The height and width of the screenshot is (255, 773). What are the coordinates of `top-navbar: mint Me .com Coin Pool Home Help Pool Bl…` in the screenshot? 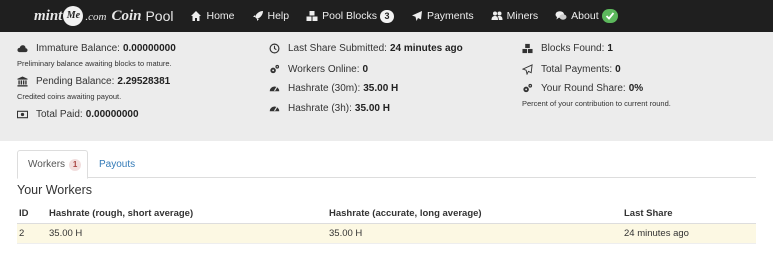 It's located at (386, 16).